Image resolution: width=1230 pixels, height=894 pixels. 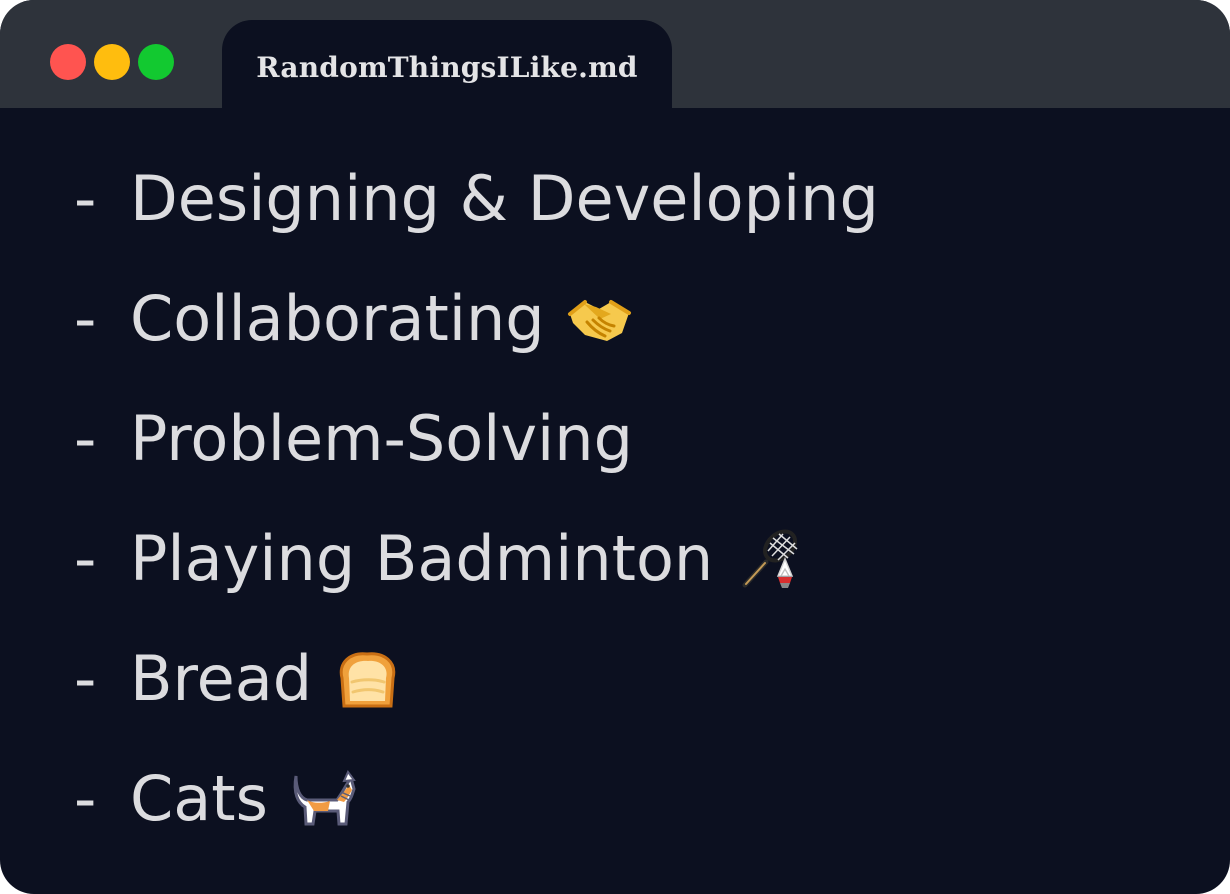 What do you see at coordinates (422, 558) in the screenshot?
I see `list-item-text: Playing Badminton` at bounding box center [422, 558].